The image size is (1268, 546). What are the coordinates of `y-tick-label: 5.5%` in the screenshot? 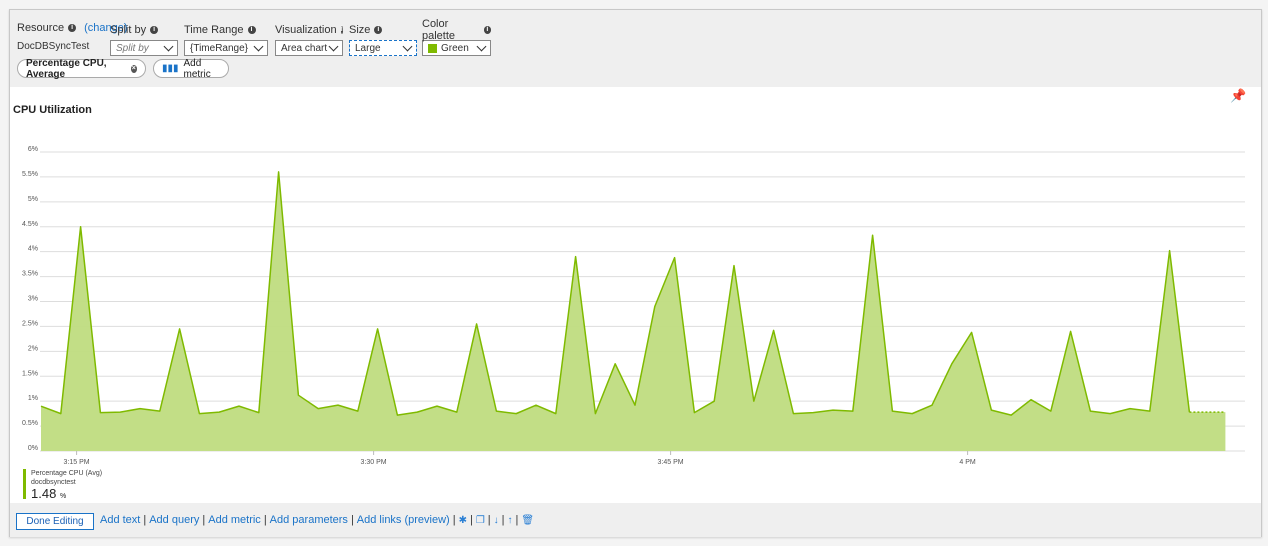 It's located at (30, 174).